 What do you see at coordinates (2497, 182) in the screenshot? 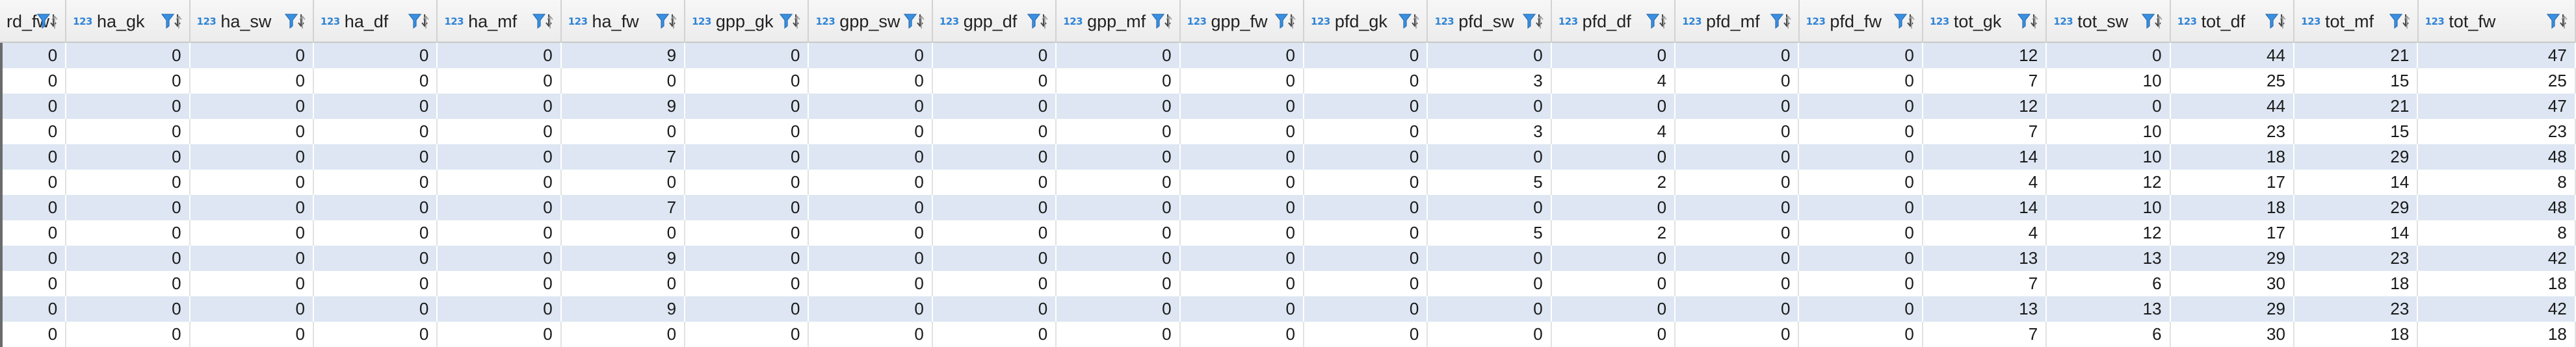
I see `cell-tot-fw: 8` at bounding box center [2497, 182].